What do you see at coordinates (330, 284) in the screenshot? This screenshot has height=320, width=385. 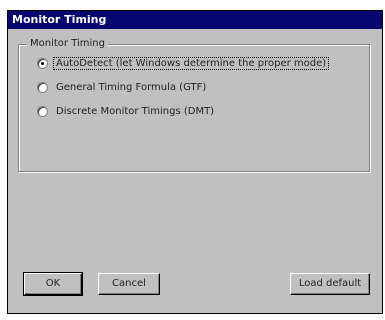 I see `load-default-button: Load default` at bounding box center [330, 284].